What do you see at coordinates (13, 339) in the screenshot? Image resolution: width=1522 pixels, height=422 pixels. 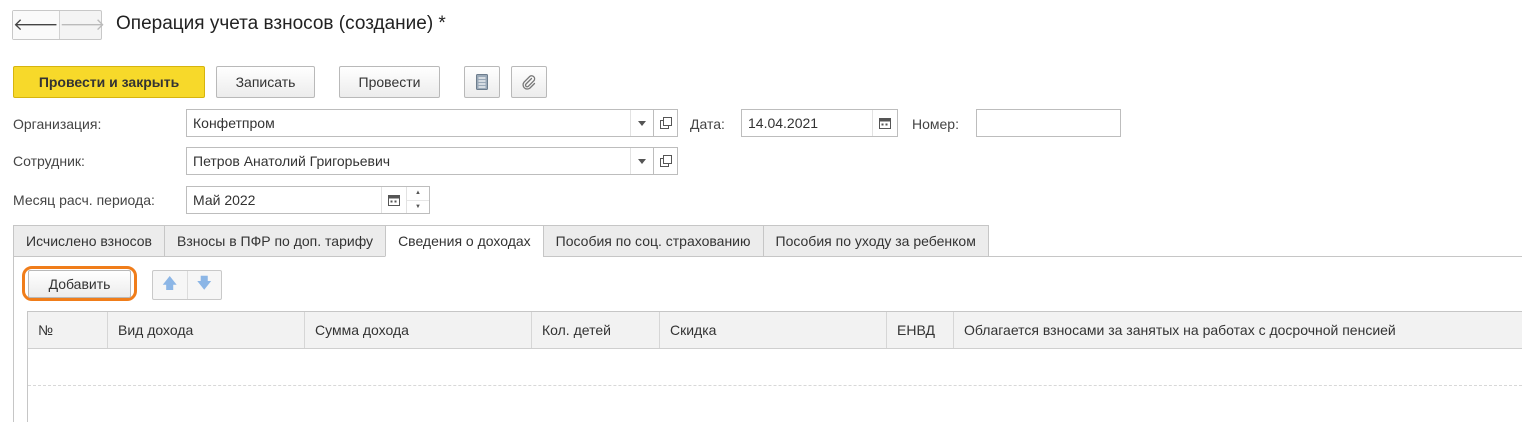 I see `tab-panel-border` at bounding box center [13, 339].